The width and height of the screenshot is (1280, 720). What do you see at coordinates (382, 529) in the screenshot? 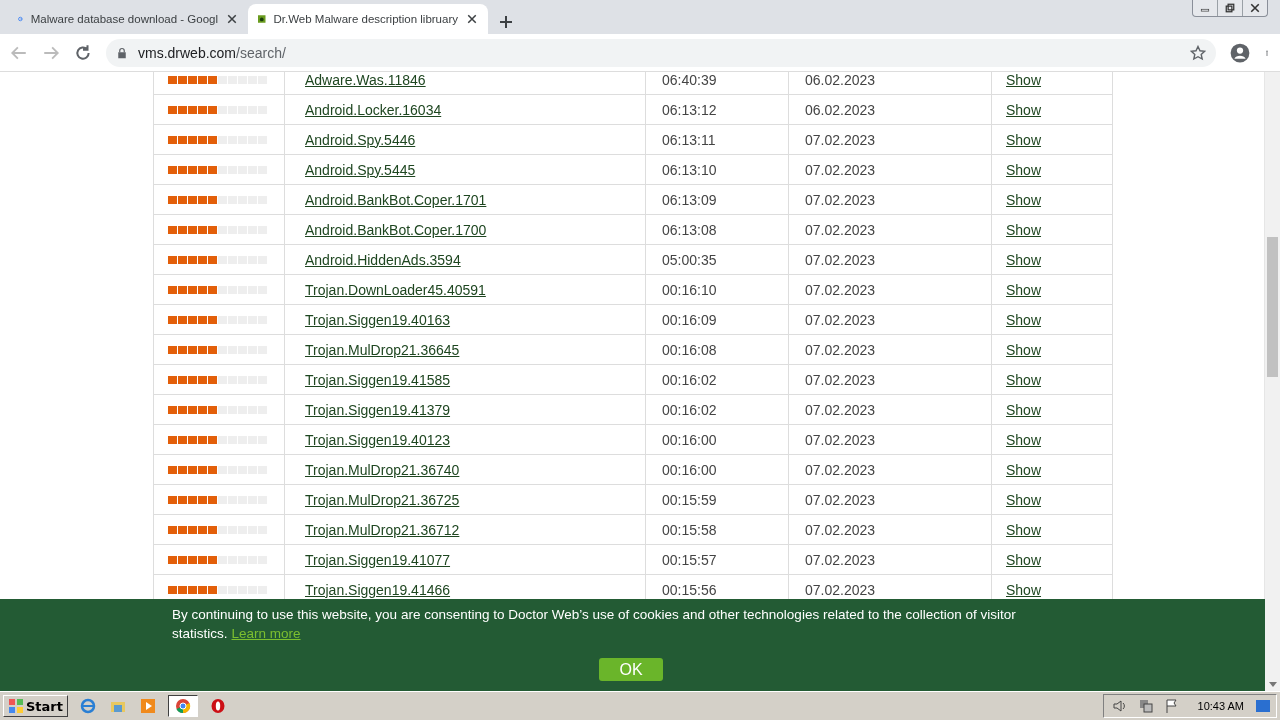
I see `malware-name-link: Trojan.MulDrop21.36712` at bounding box center [382, 529].